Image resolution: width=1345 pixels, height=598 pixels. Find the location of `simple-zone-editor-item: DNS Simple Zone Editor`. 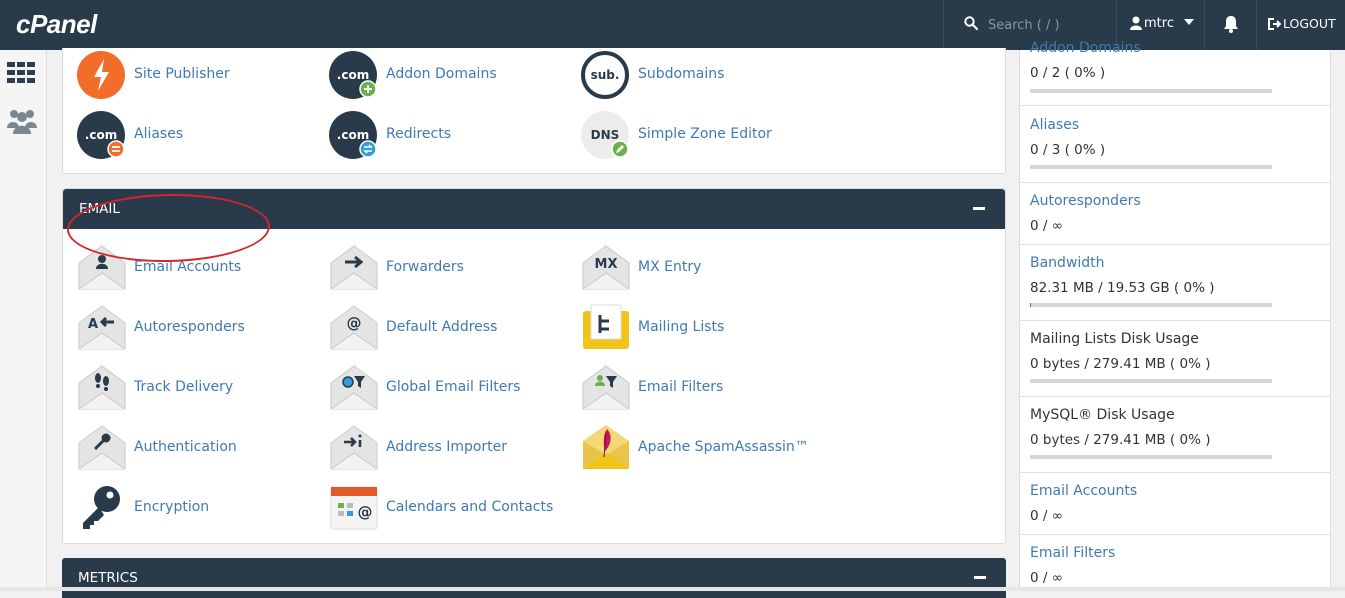

simple-zone-editor-item: DNS Simple Zone Editor is located at coordinates (701, 135).